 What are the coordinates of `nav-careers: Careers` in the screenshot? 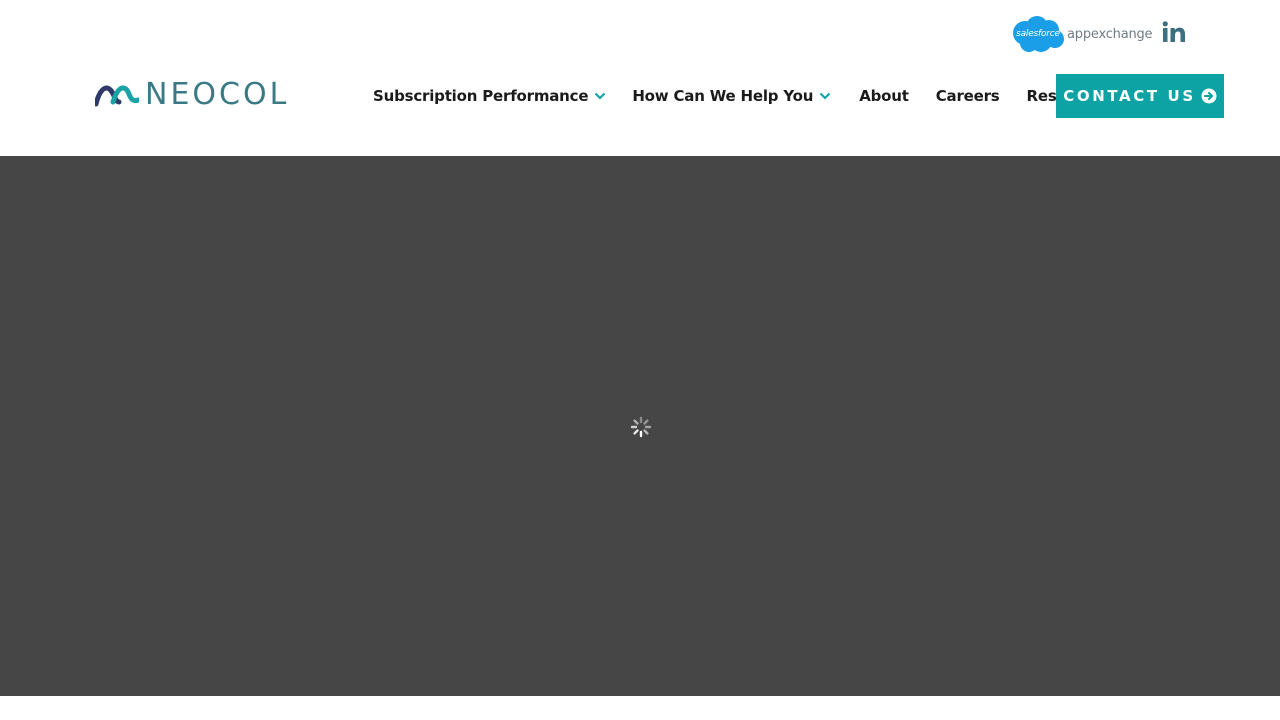 It's located at (968, 96).